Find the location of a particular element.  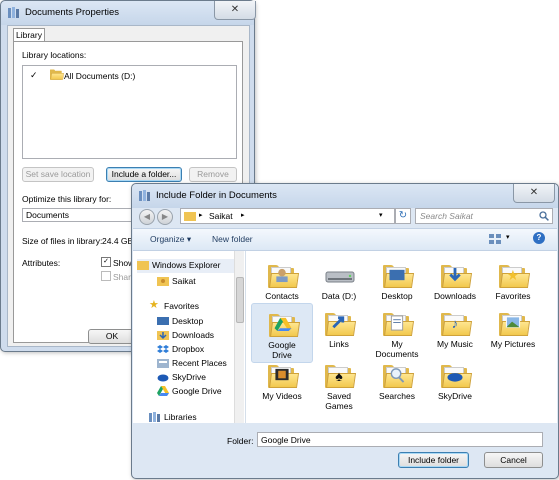

drive-folder-icon is located at coordinates (340, 276).